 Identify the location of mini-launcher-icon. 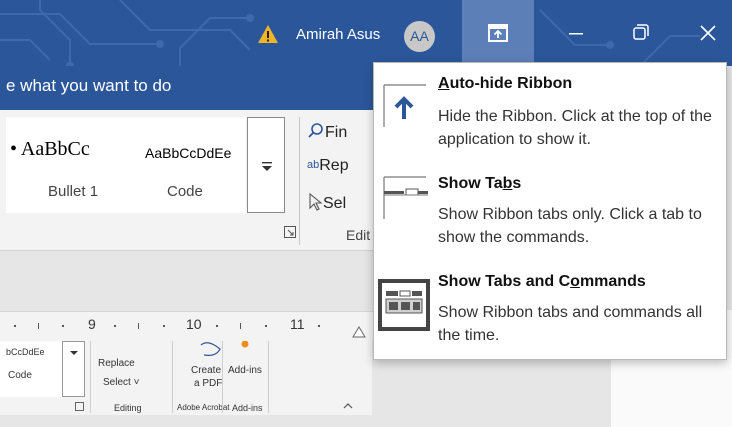
(79, 406).